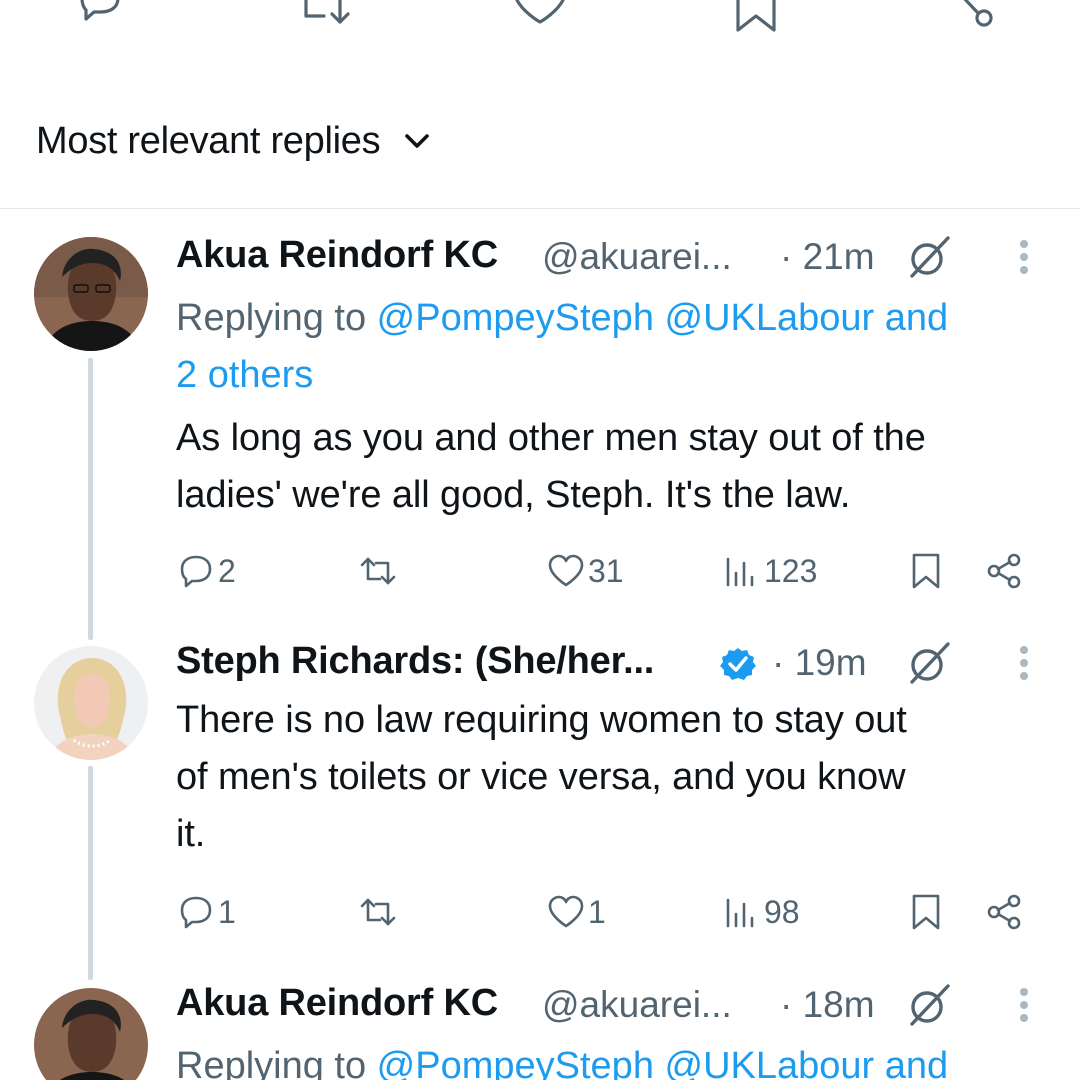 This screenshot has width=1080, height=1080. What do you see at coordinates (206, 571) in the screenshot?
I see `reply-button: 2` at bounding box center [206, 571].